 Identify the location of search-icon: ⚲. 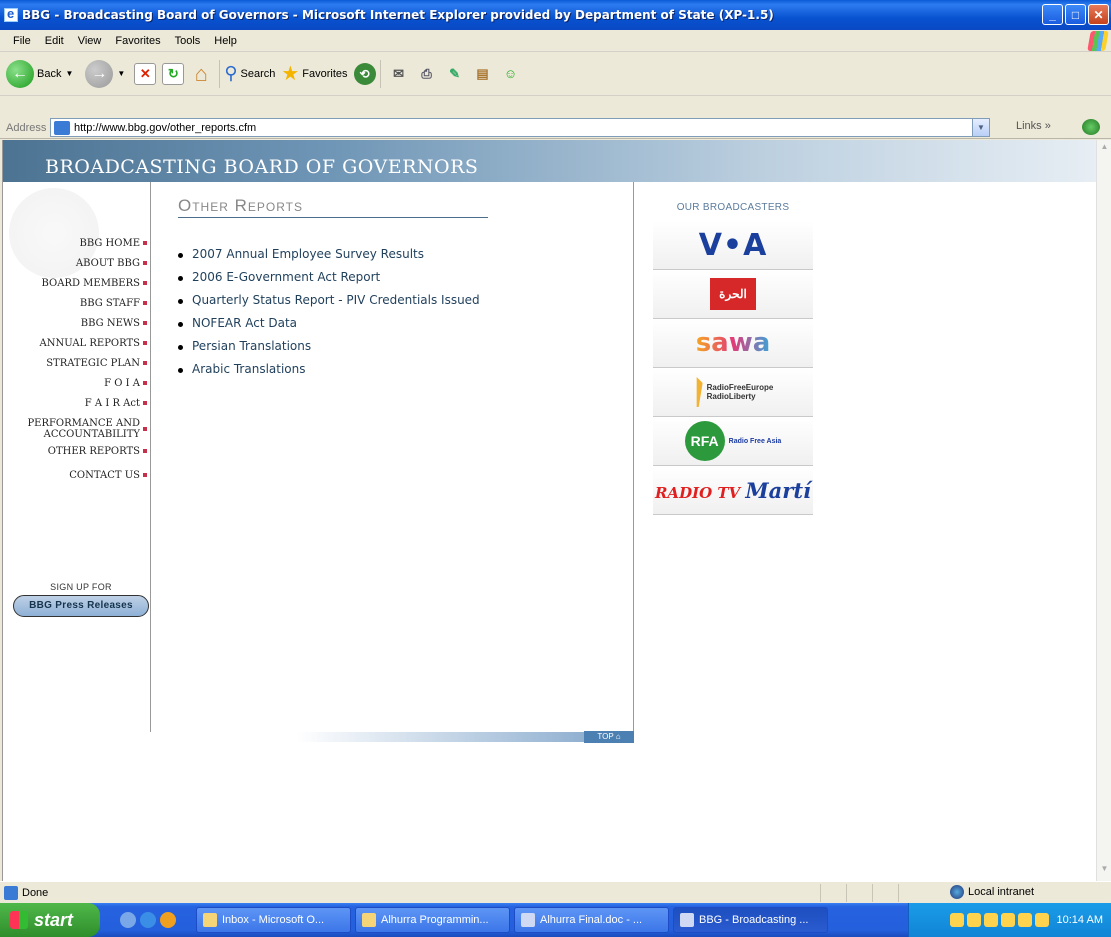
(231, 73).